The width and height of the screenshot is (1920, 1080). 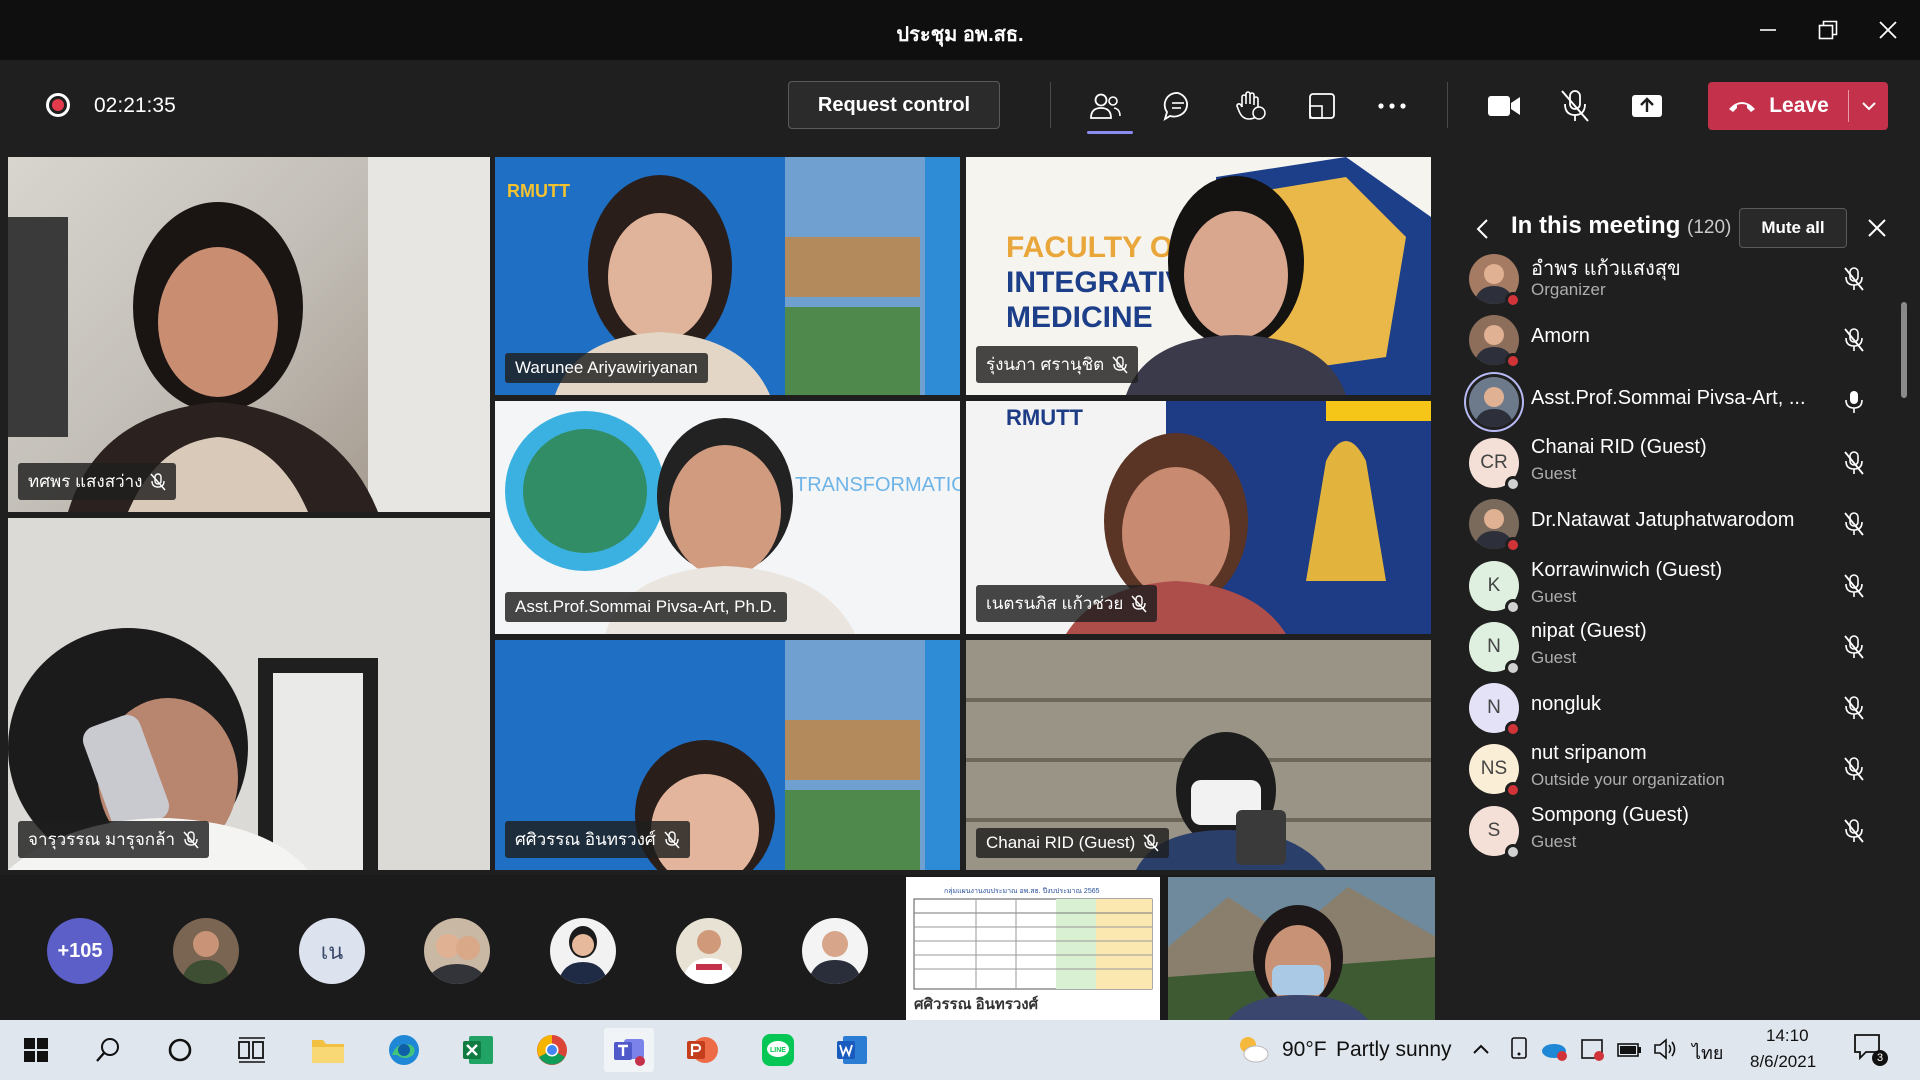 What do you see at coordinates (894, 105) in the screenshot?
I see `request-control-button: Request control` at bounding box center [894, 105].